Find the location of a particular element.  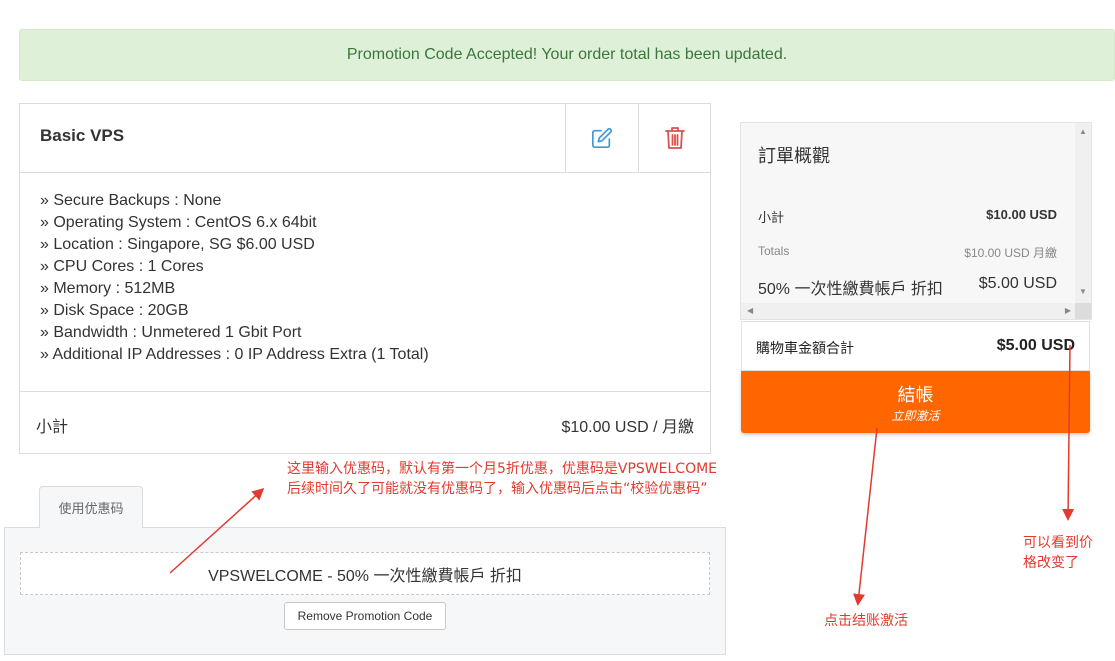

price-annotation-line: 可以看到价 is located at coordinates (1058, 543).